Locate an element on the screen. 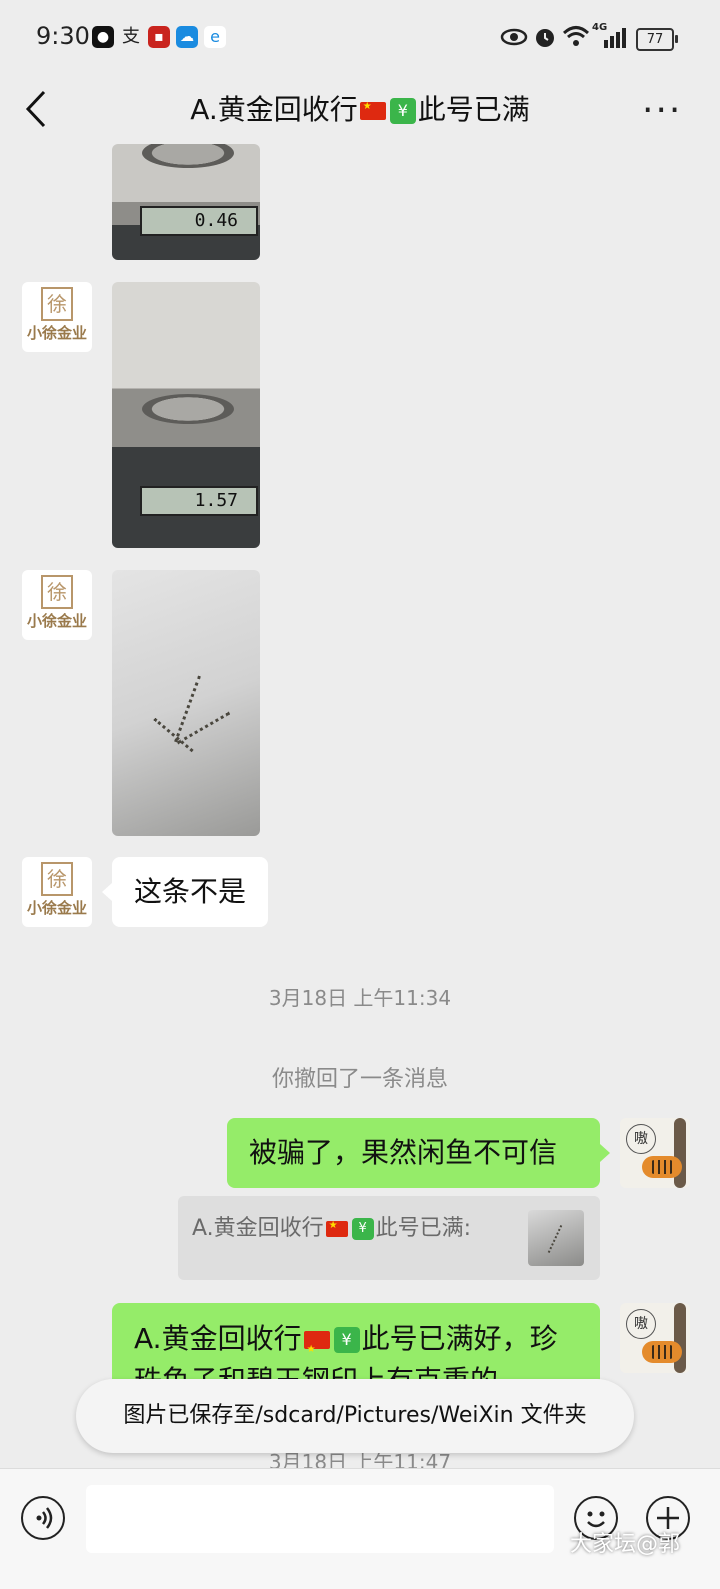 This screenshot has height=1589, width=720. status-time: 9:30 is located at coordinates (63, 36).